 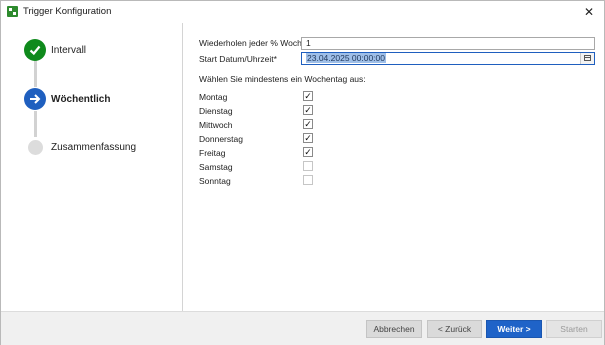 What do you see at coordinates (238, 59) in the screenshot?
I see `start-date-label: Start Datum/Uhrzeit*` at bounding box center [238, 59].